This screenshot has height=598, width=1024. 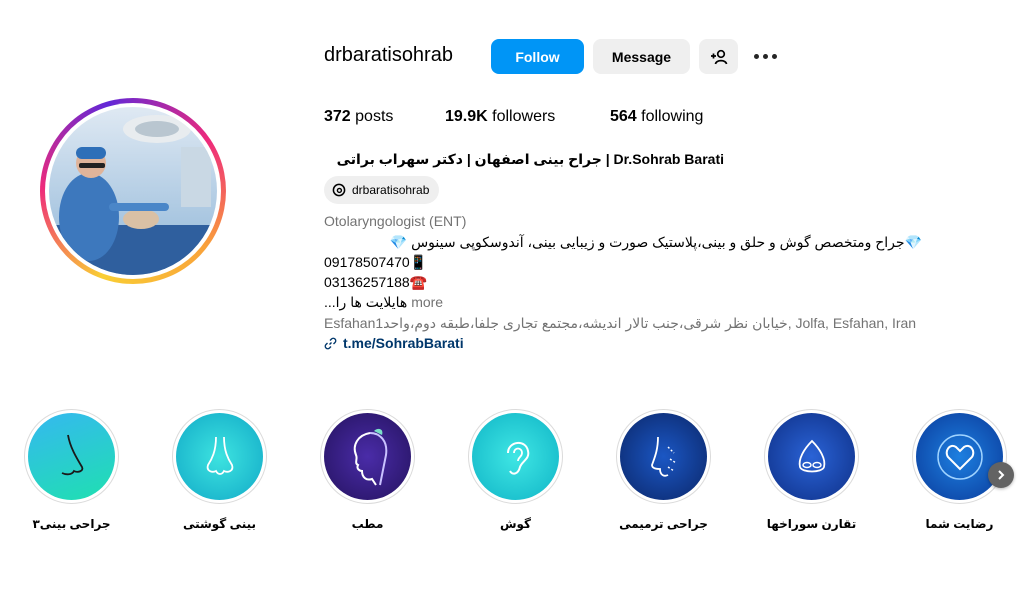 I want to click on highlight-label: بینی گوشتی, so click(x=219, y=524).